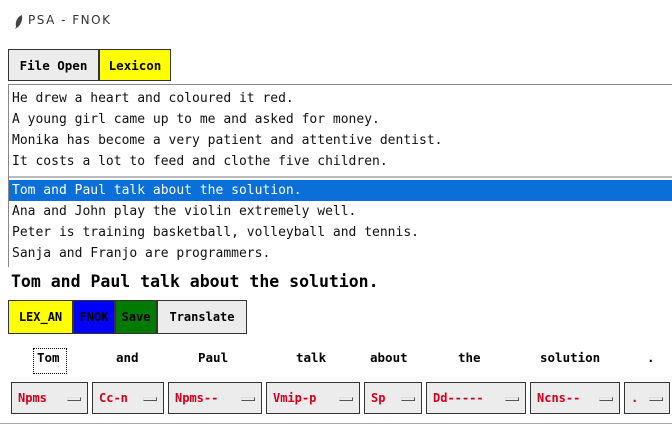 Image resolution: width=672 pixels, height=441 pixels. Describe the element at coordinates (389, 357) in the screenshot. I see `token-word: about` at that location.